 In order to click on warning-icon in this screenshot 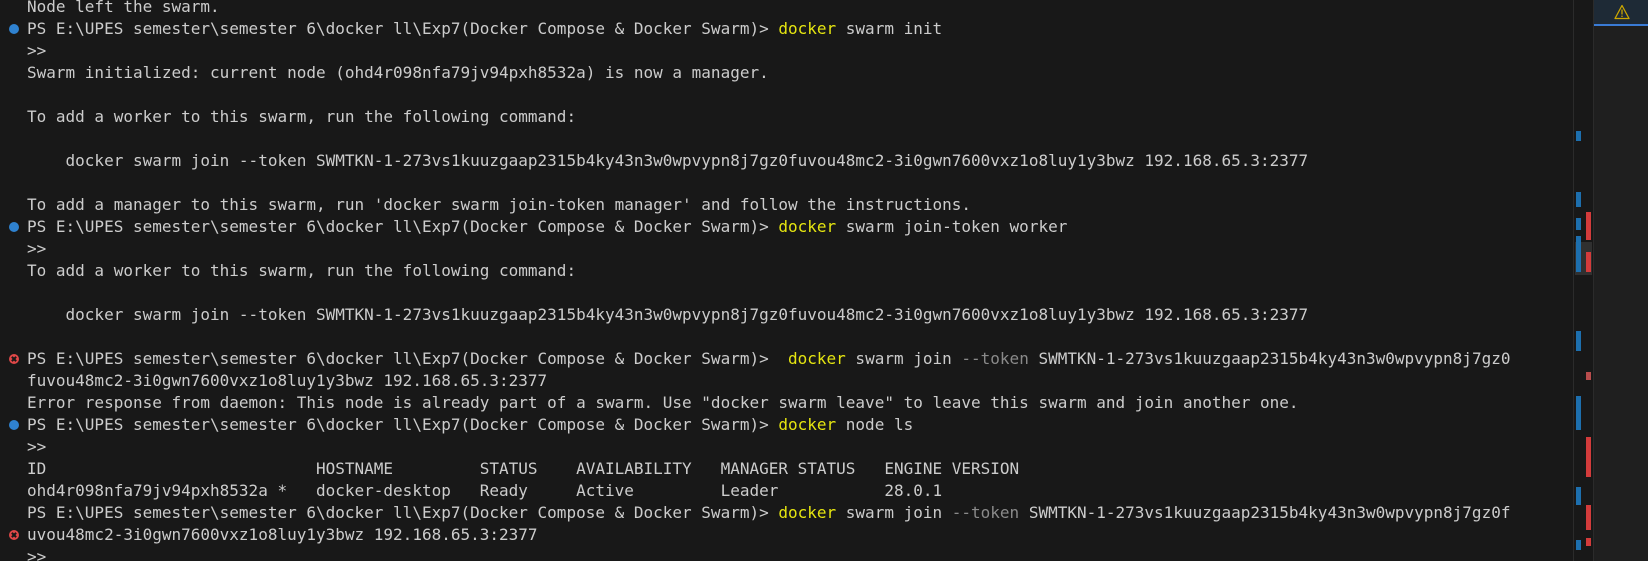, I will do `click(1621, 12)`.